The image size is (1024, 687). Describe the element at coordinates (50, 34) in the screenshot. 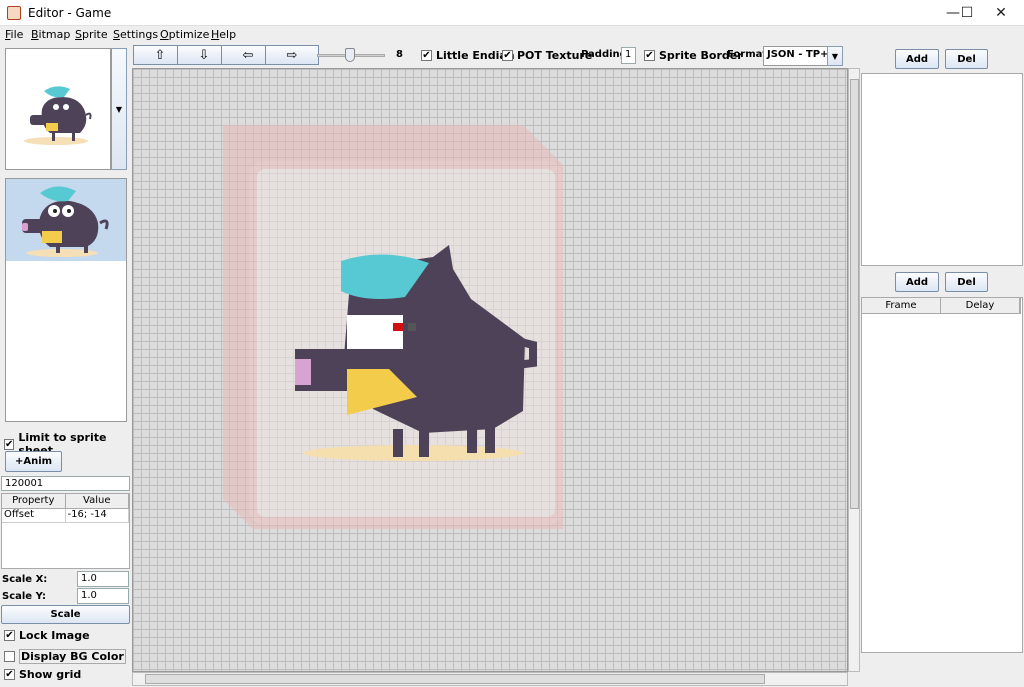

I see `menu-bitmap: Bitmap` at that location.